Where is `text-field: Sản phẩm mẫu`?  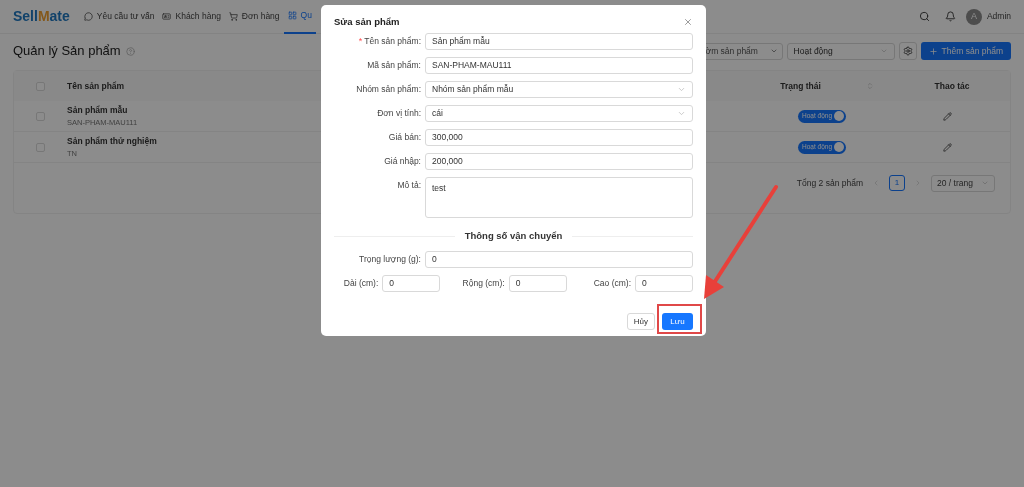 text-field: Sản phẩm mẫu is located at coordinates (559, 41).